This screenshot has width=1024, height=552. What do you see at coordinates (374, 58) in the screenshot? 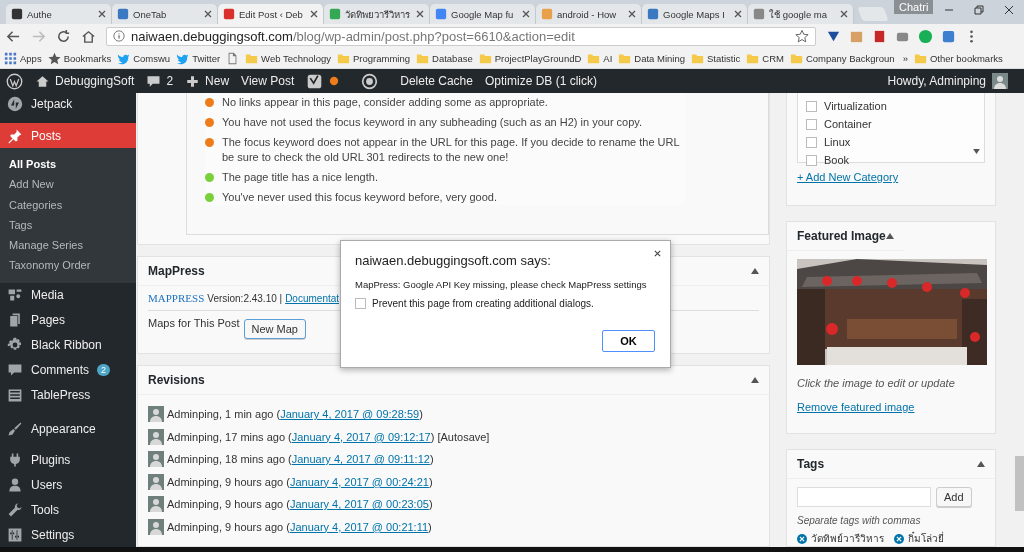
I see `bookmark: Programming` at bounding box center [374, 58].